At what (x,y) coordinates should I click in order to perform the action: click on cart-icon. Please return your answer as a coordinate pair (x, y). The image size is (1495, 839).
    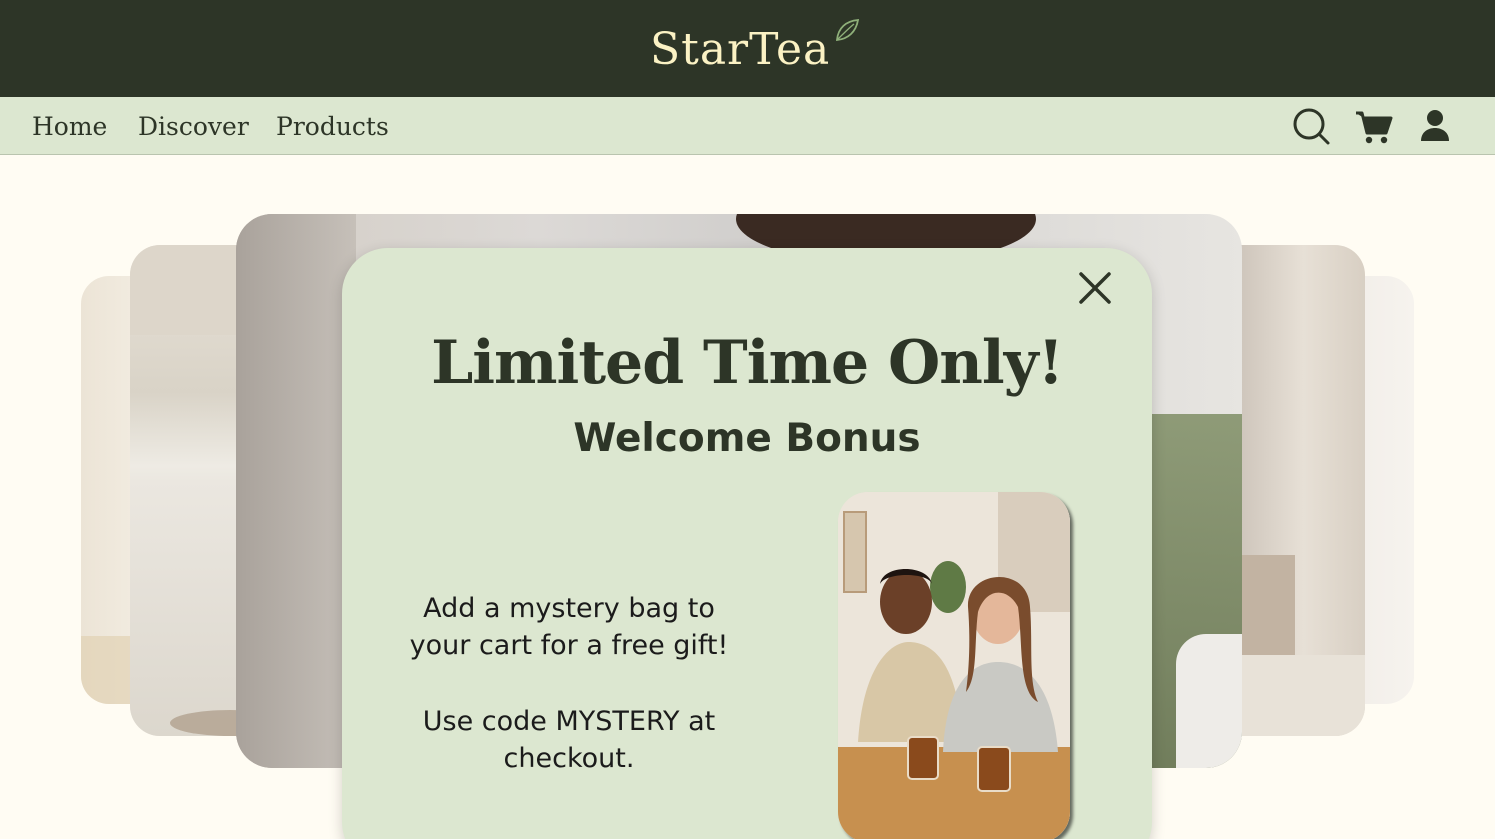
    Looking at the image, I should click on (1374, 126).